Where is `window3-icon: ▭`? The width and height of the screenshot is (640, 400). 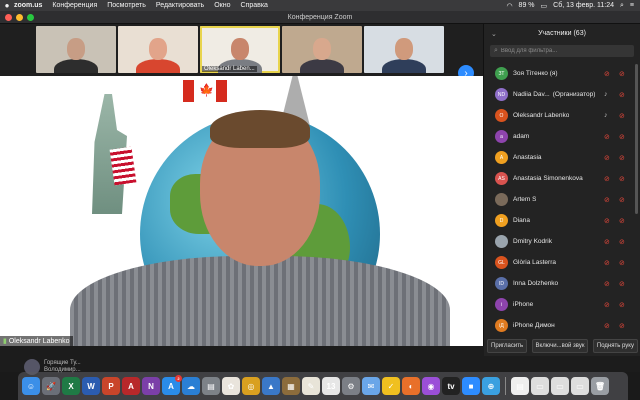
window3-icon: ▭ is located at coordinates (580, 386).